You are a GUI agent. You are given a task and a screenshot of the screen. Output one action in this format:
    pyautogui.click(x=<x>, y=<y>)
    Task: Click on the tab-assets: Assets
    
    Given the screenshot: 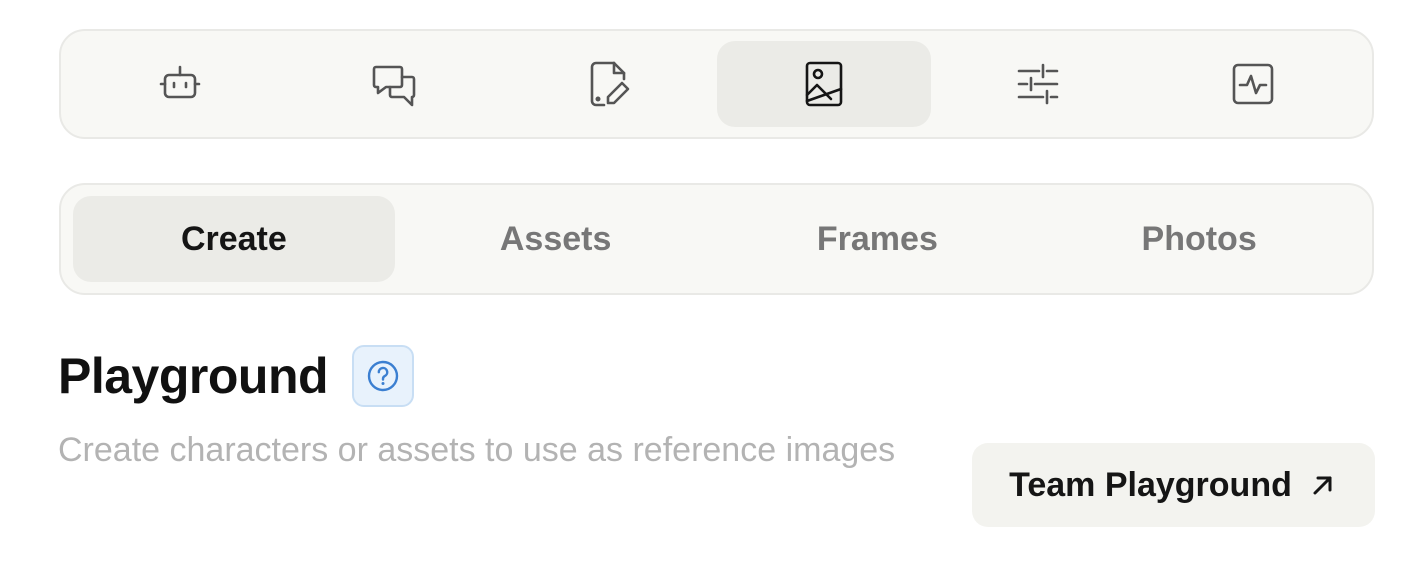 What is the action you would take?
    pyautogui.click(x=556, y=239)
    